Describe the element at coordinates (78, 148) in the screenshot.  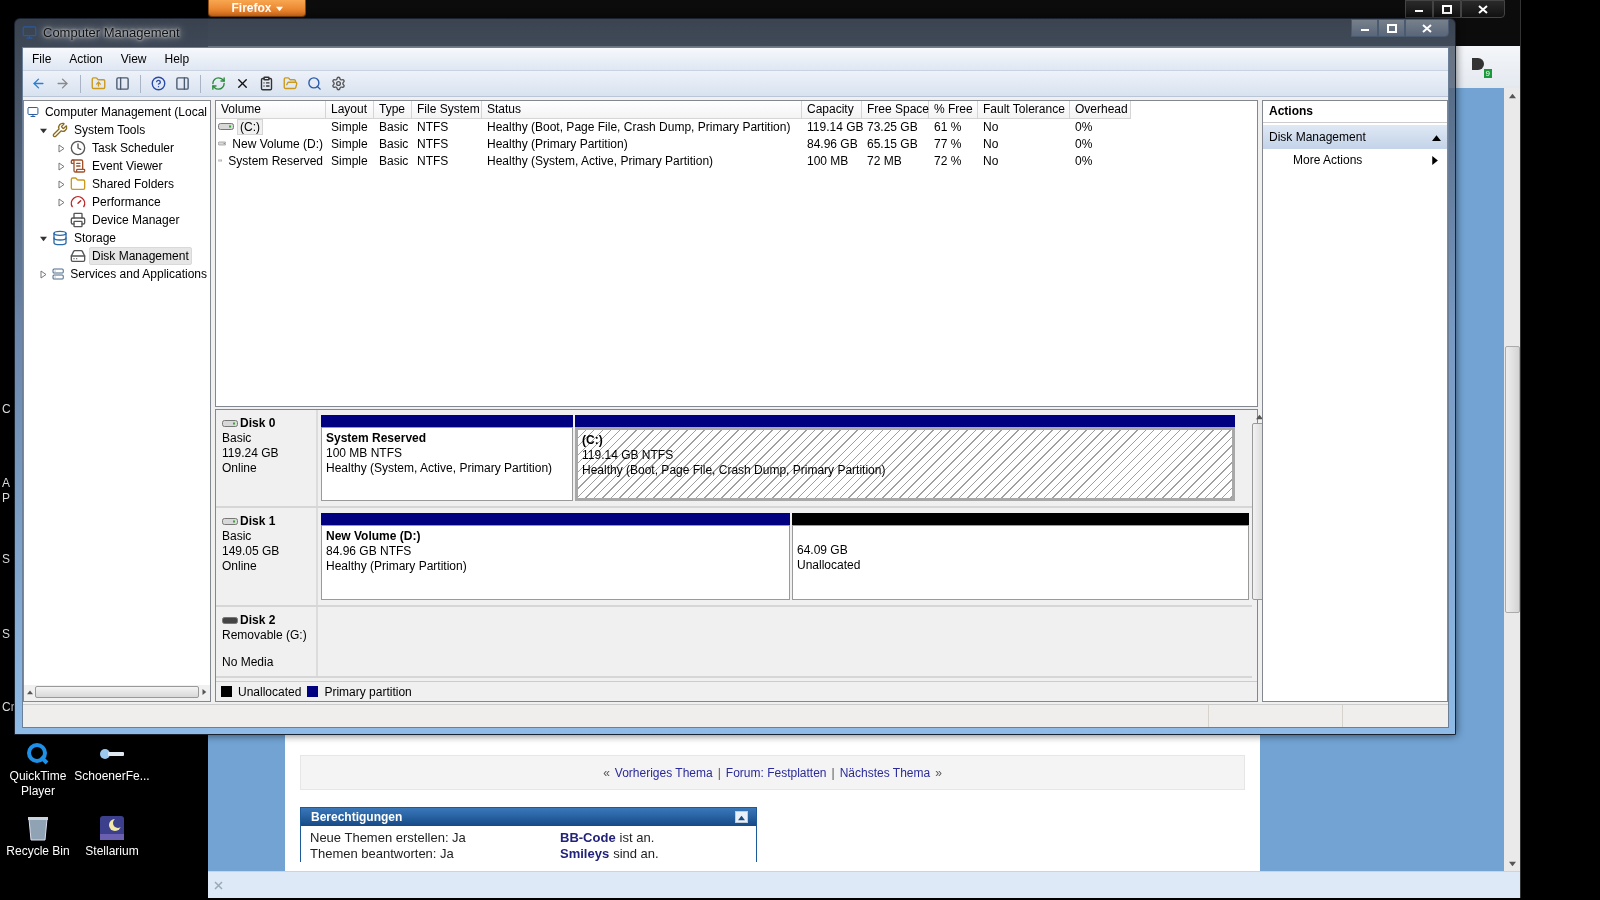
I see `clock-icon` at that location.